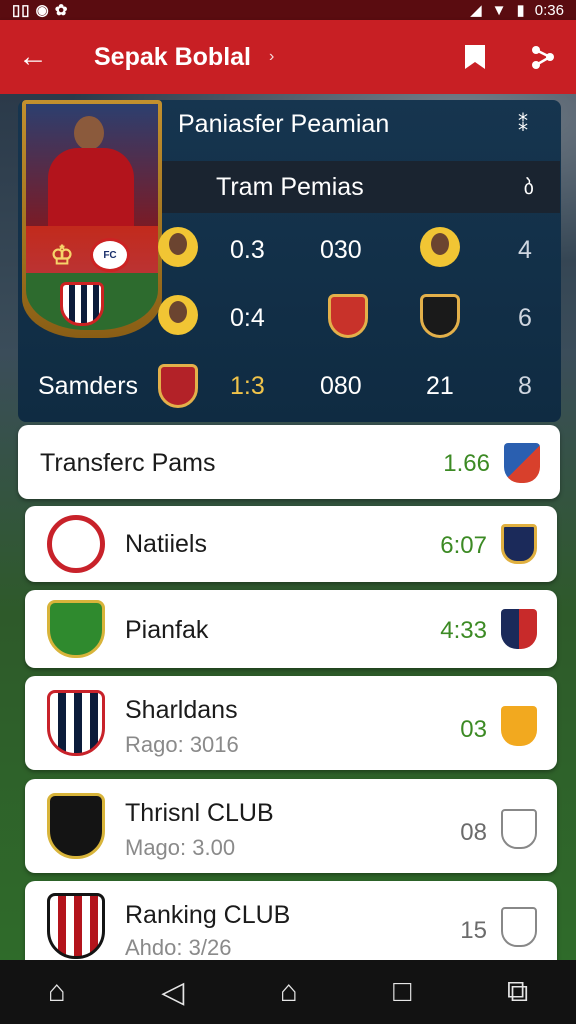 The image size is (576, 1024). I want to click on list-item-title: Natiiels, so click(166, 544).